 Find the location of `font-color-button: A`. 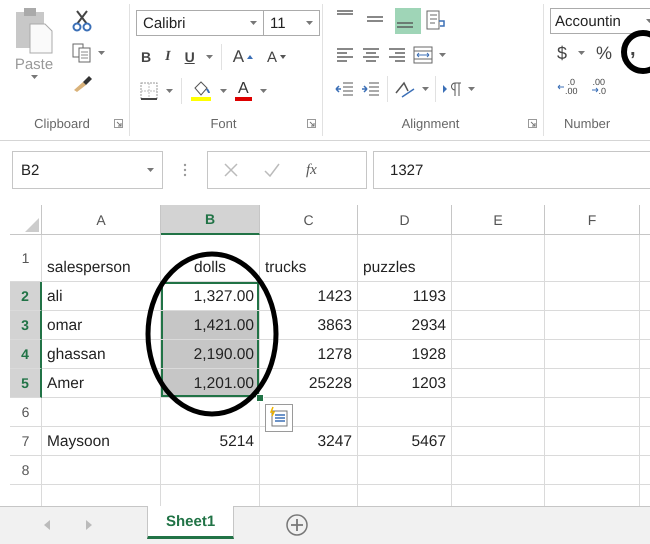

font-color-button: A is located at coordinates (243, 91).